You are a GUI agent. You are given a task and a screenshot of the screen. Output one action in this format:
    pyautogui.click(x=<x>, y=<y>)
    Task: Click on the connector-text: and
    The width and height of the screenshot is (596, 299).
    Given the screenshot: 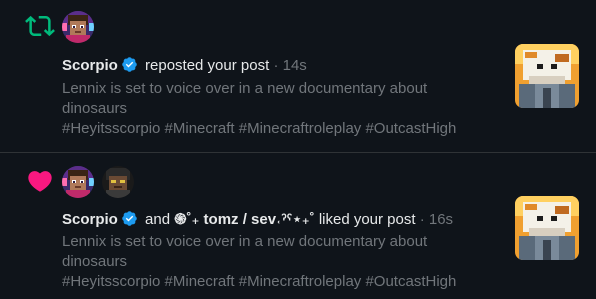 What is the action you would take?
    pyautogui.click(x=158, y=219)
    